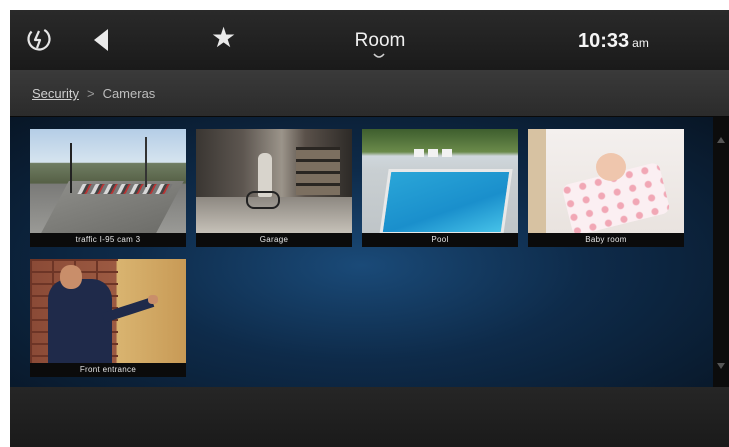 Image resolution: width=729 pixels, height=447 pixels. Describe the element at coordinates (108, 181) in the screenshot. I see `traffic-camera-thumbnail` at that location.